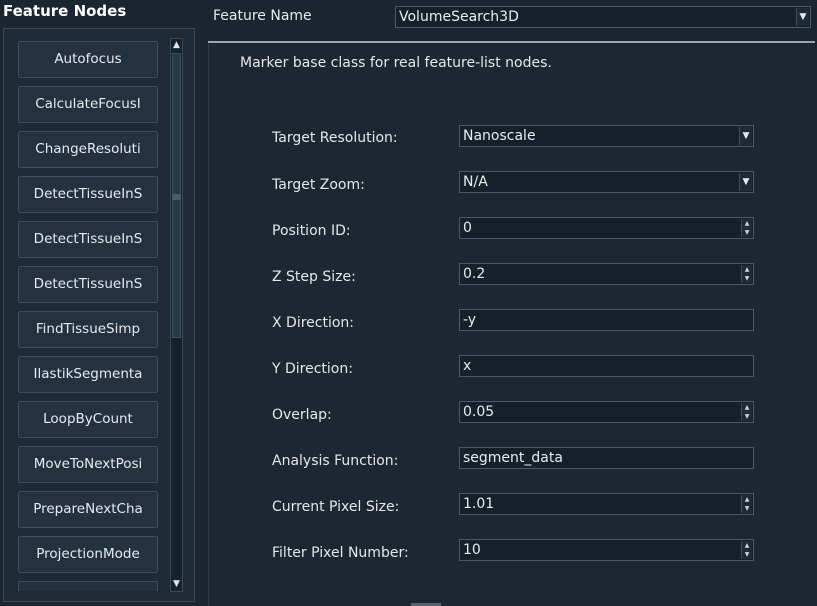 This screenshot has width=817, height=606. I want to click on current-pixel-size-spinbox: 1.01 ▲ ▼, so click(606, 504).